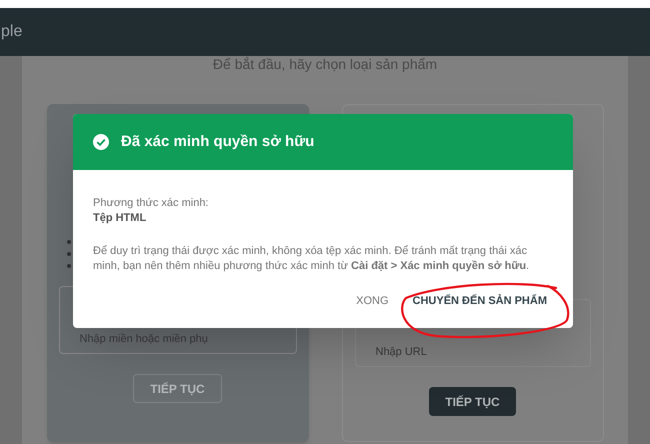  What do you see at coordinates (311, 259) in the screenshot?
I see `note-text: Để duy trì trạng thái được xác minh, không xóa tệp xác minh. Để tránh mất trạng thái xác minh, bạn nên thêm nhiều phương thức xác minh từ Cài đặt > Xác minh quyền sở hữu.` at bounding box center [311, 259].